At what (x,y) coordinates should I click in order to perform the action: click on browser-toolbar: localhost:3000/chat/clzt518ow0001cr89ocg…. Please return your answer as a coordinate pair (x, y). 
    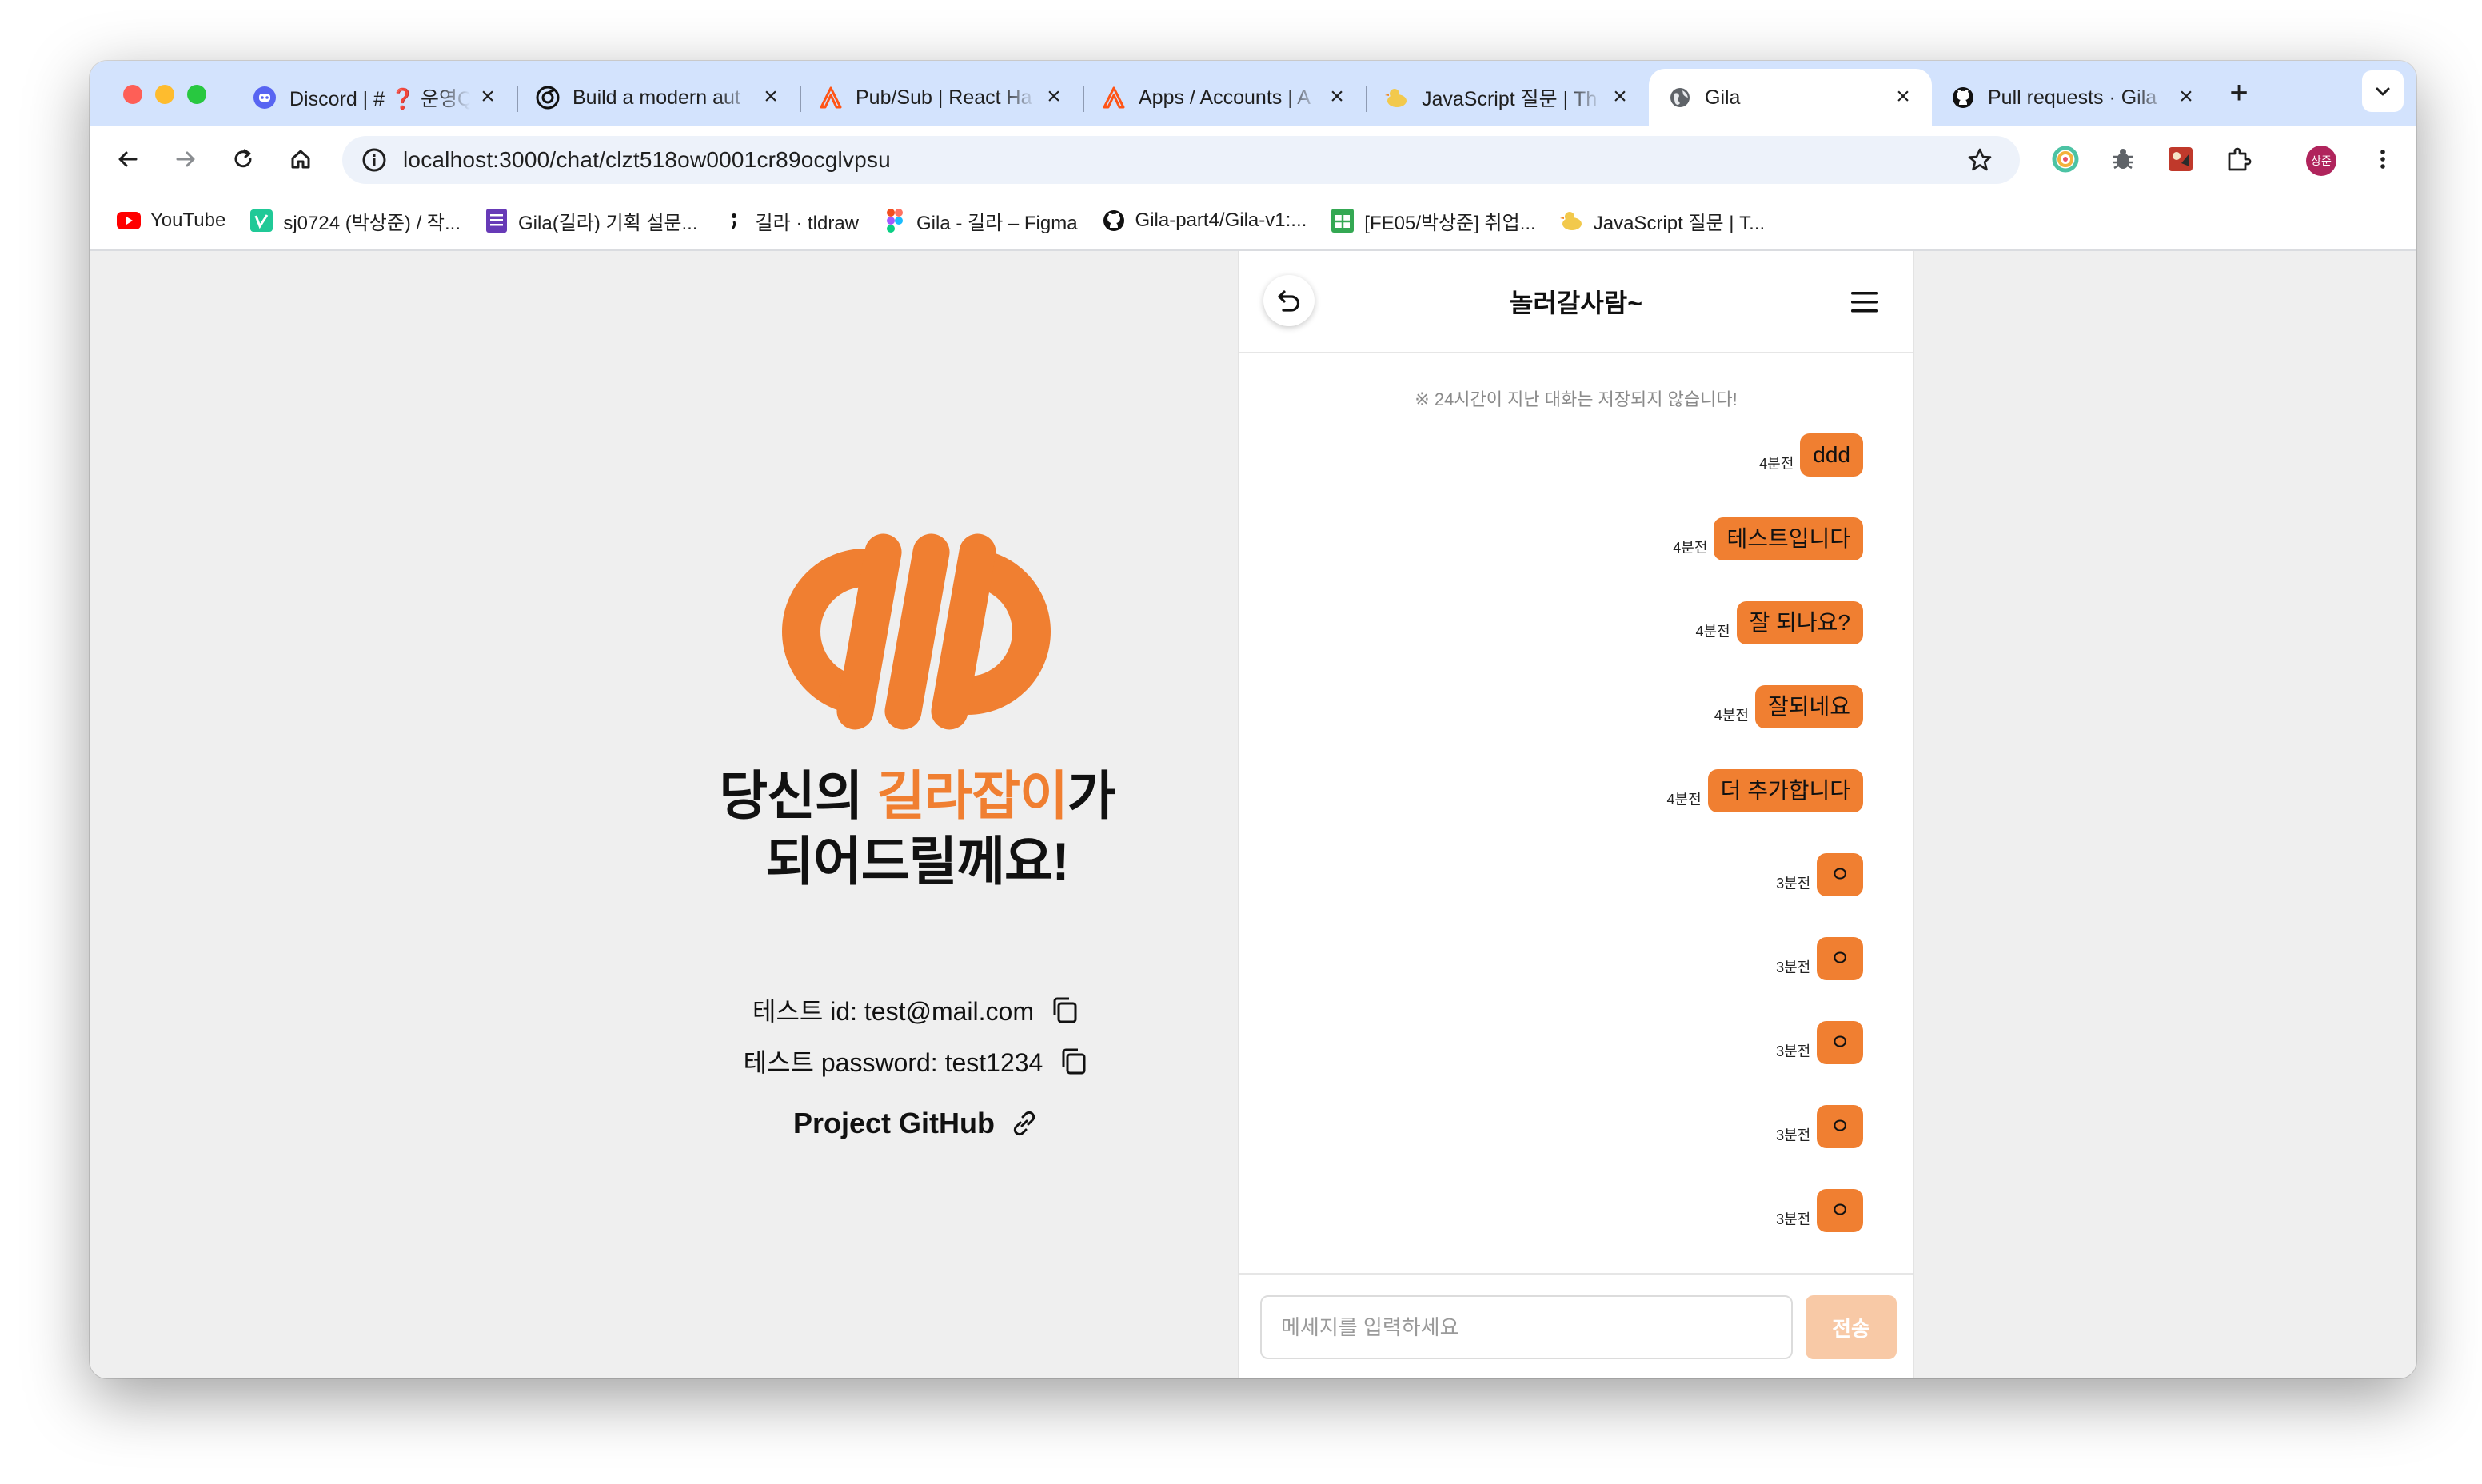
    Looking at the image, I should click on (1253, 159).